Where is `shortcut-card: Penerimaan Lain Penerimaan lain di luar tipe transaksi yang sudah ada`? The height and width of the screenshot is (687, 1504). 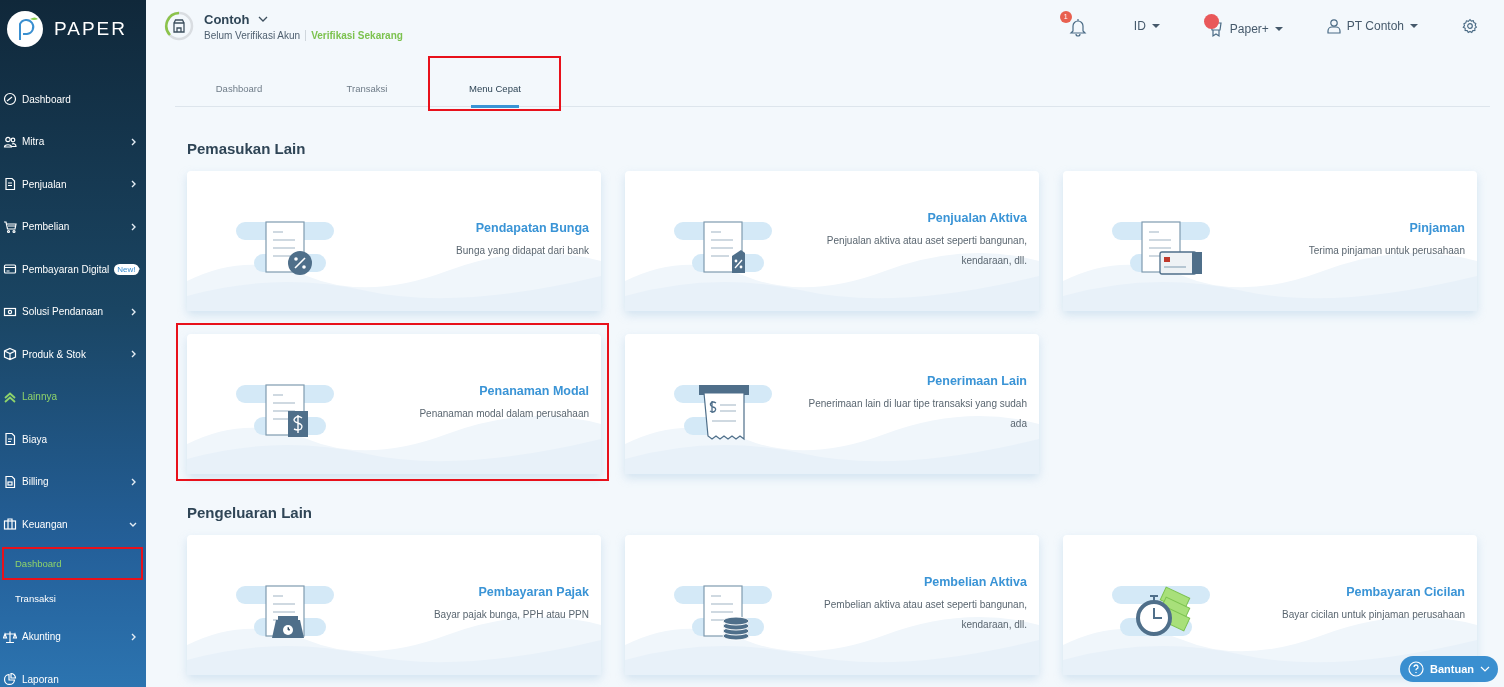
shortcut-card: Penerimaan Lain Penerimaan lain di luar tipe transaksi yang sudah ada is located at coordinates (832, 404).